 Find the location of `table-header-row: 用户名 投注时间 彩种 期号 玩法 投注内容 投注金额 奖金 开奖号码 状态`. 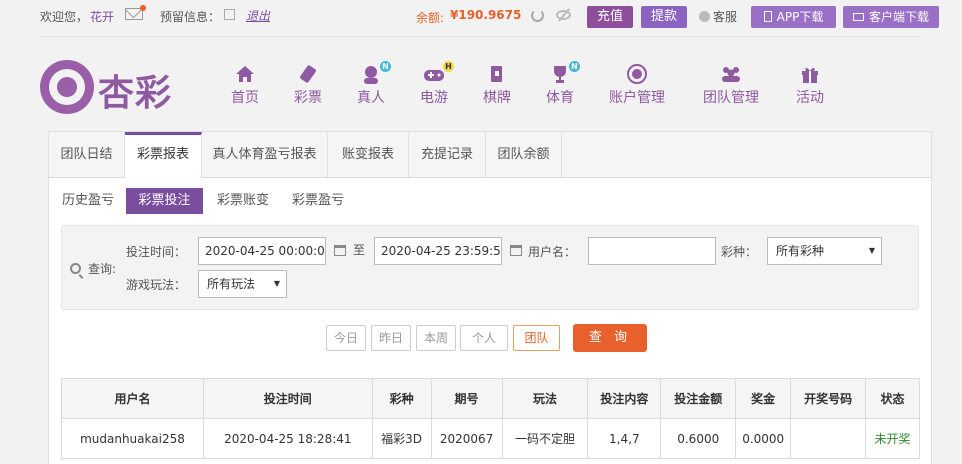

table-header-row: 用户名 投注时间 彩种 期号 玩法 投注内容 投注金额 奖金 开奖号码 状态 is located at coordinates (490, 398).